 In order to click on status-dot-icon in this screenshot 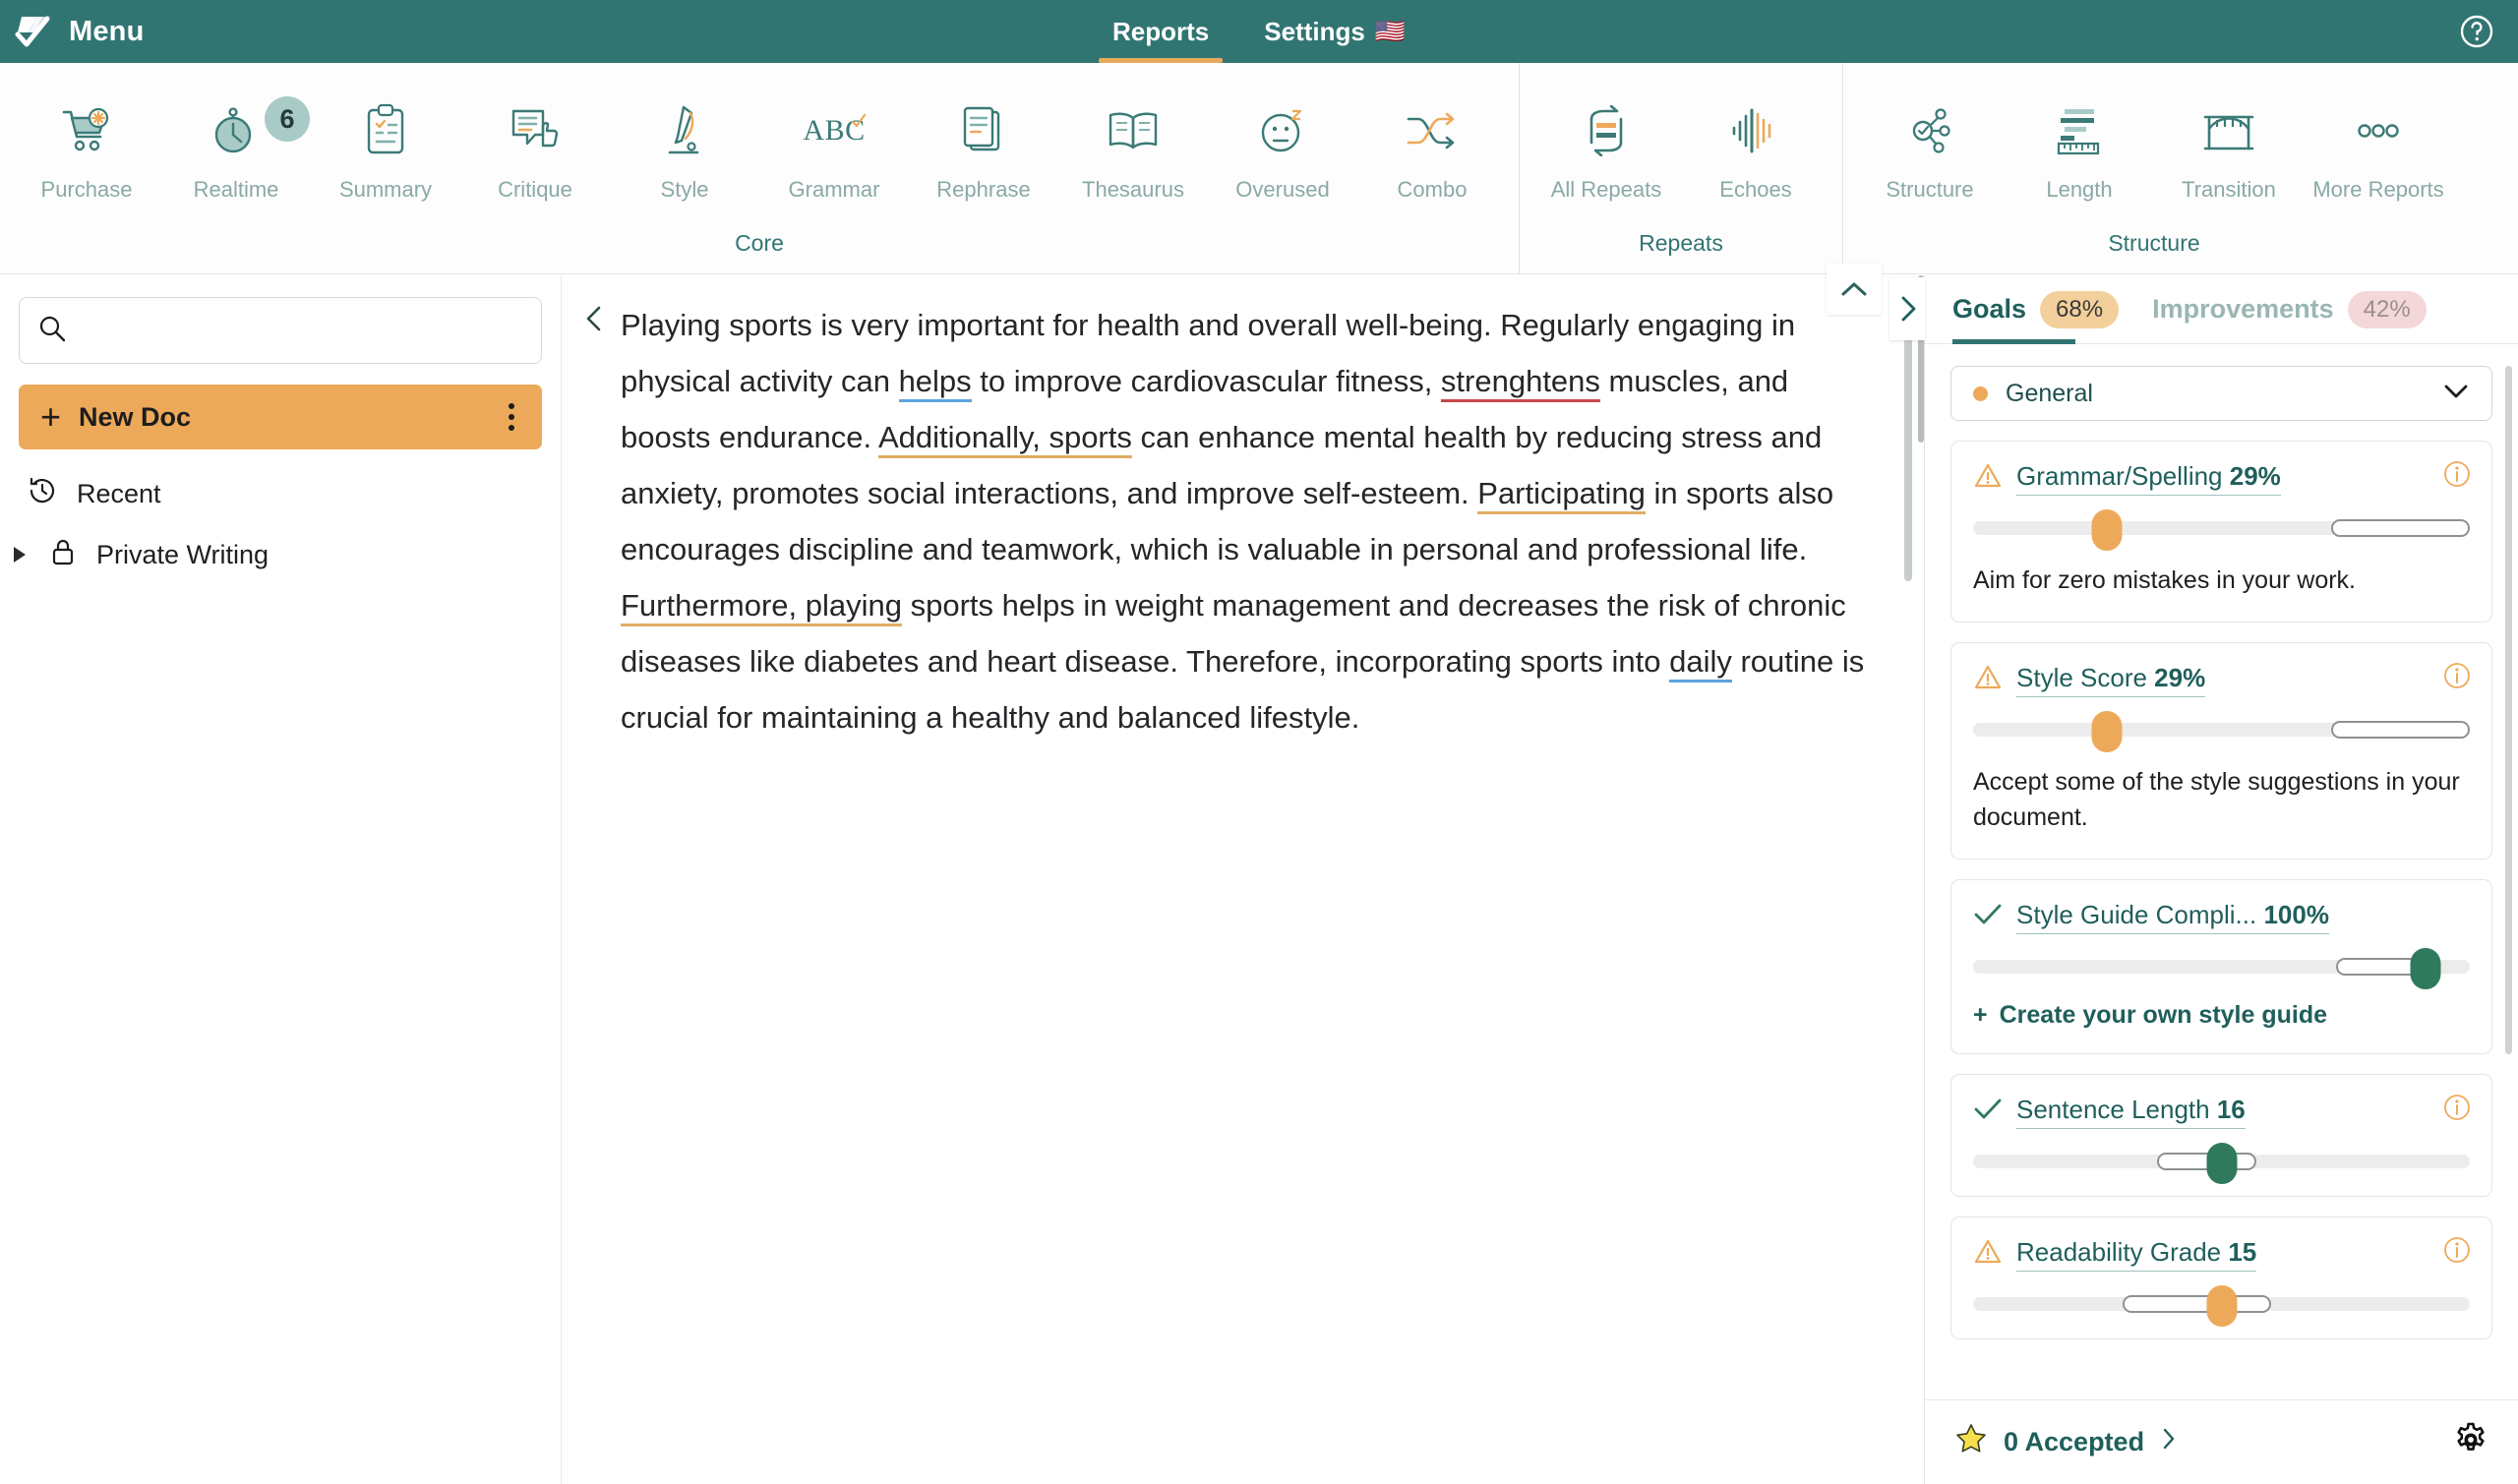, I will do `click(1980, 394)`.